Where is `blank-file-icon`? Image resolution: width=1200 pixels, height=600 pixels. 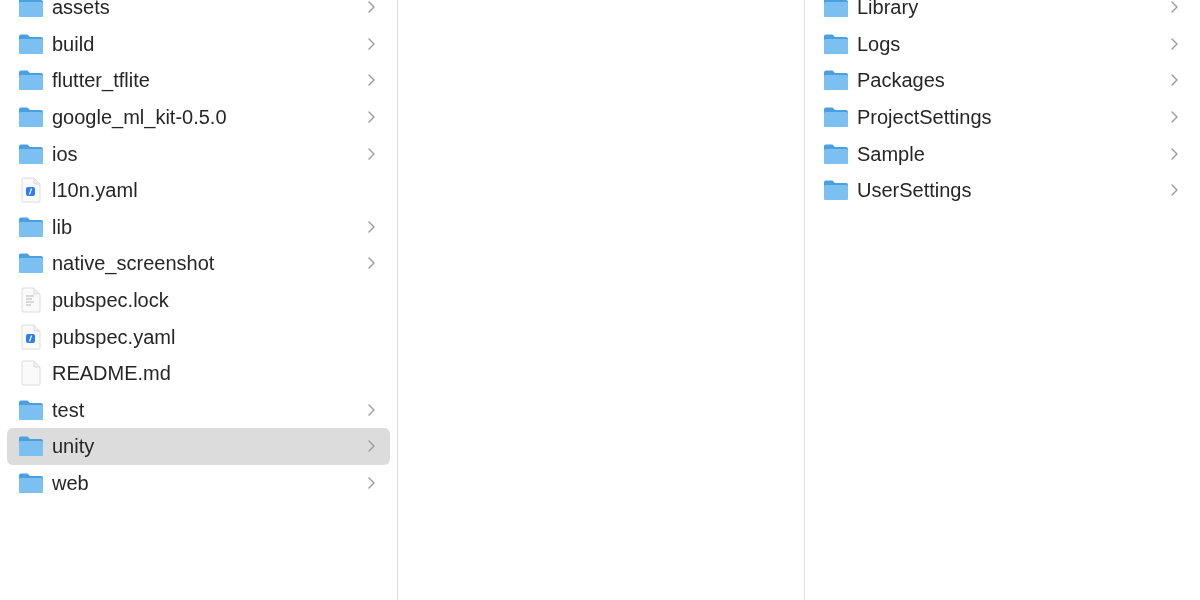
blank-file-icon is located at coordinates (31, 373).